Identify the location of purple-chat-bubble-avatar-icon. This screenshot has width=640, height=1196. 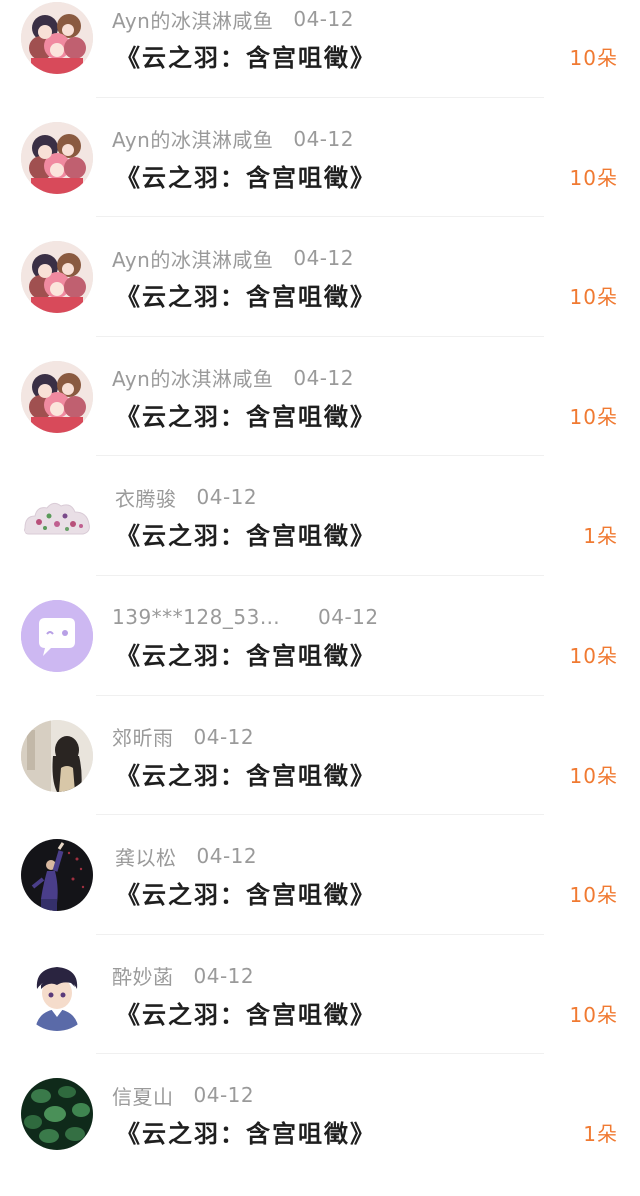
(57, 635).